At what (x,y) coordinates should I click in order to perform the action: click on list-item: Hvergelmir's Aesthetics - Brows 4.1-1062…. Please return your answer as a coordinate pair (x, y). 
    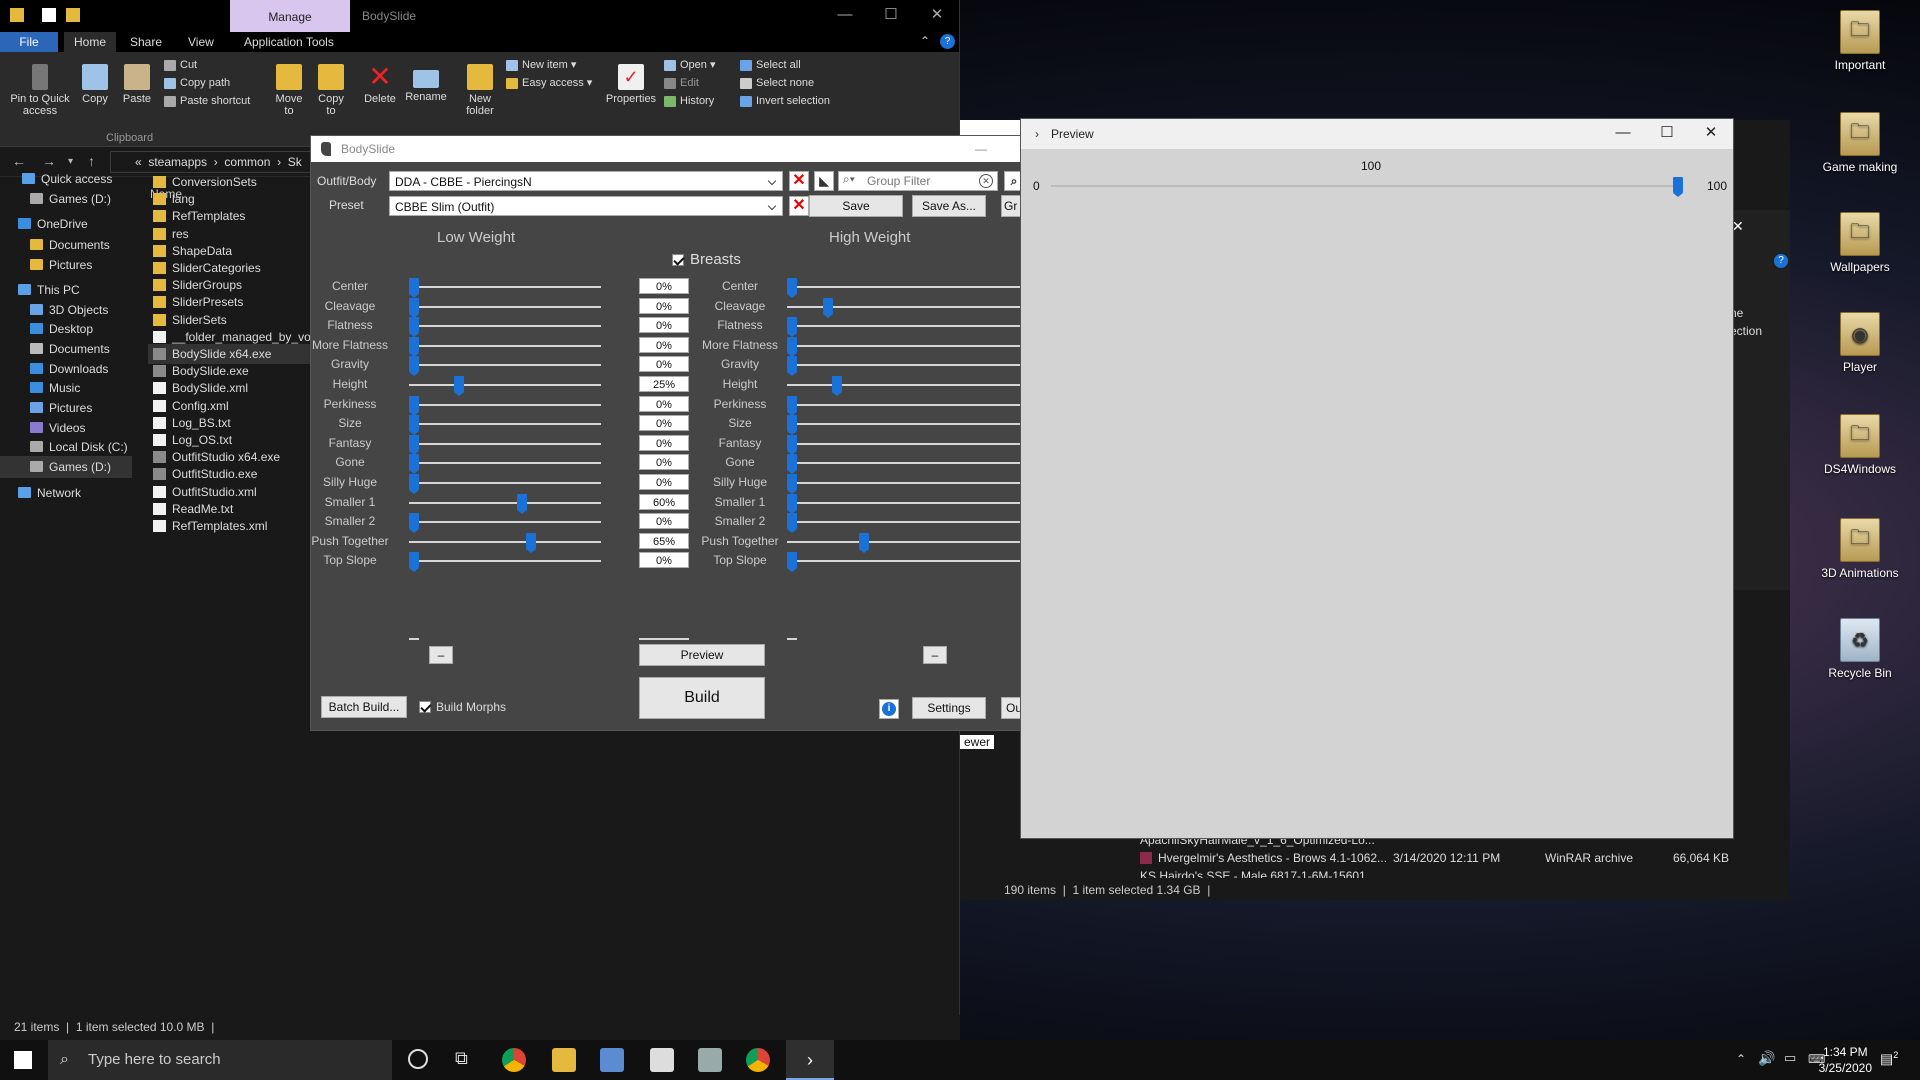
    Looking at the image, I should click on (1263, 858).